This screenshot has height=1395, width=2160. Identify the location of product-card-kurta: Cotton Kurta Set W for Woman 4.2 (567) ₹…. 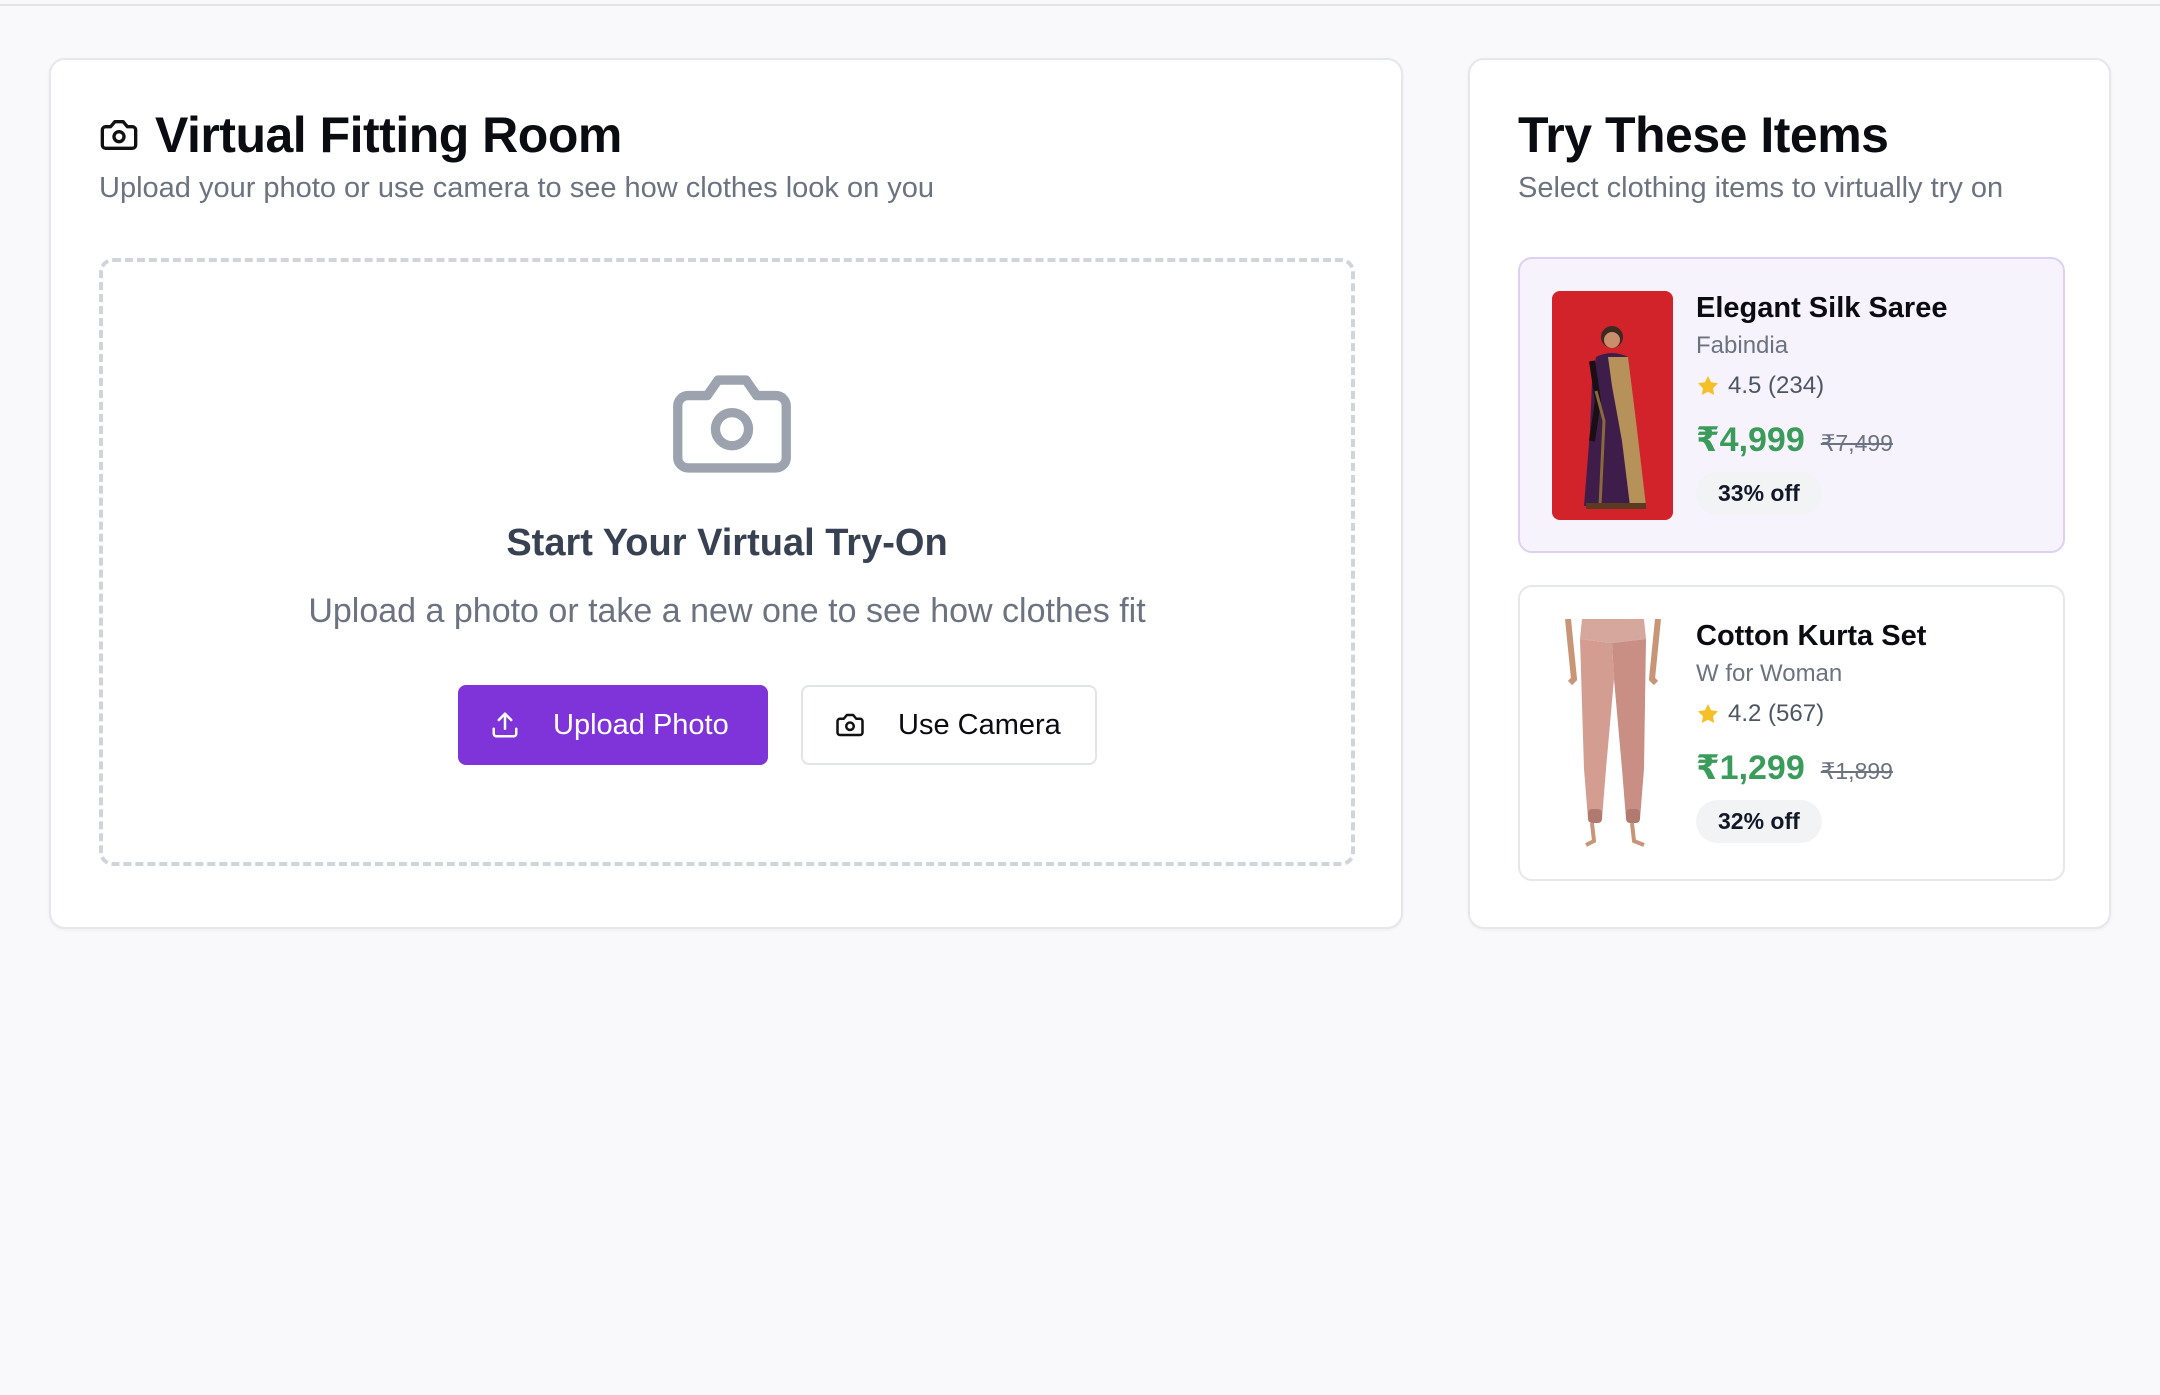
(1791, 733).